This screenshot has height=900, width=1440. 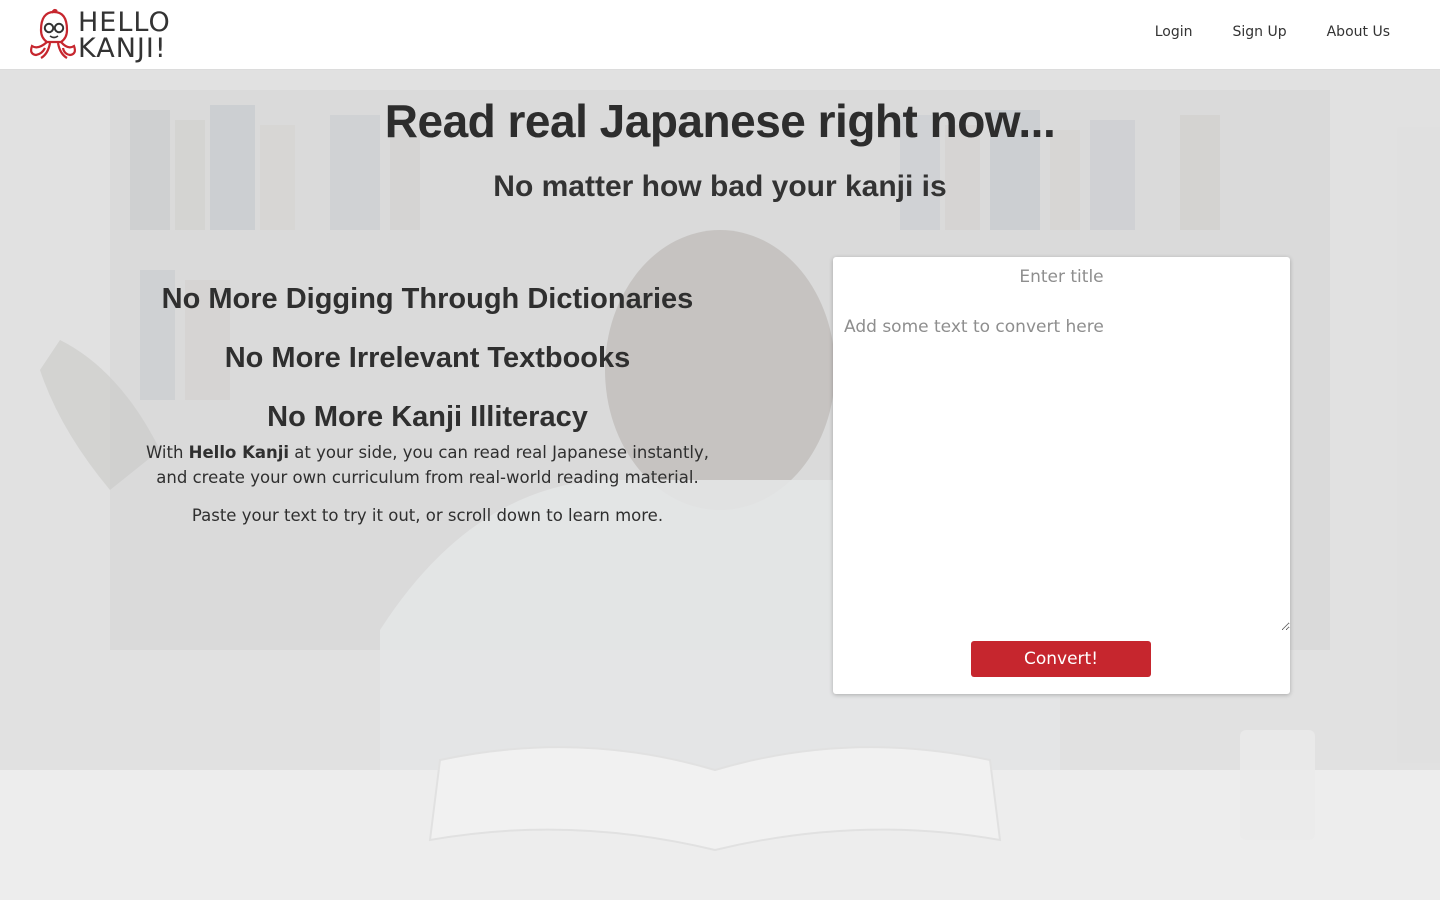 I want to click on logo: HELLO KANJI!, so click(x=103, y=36).